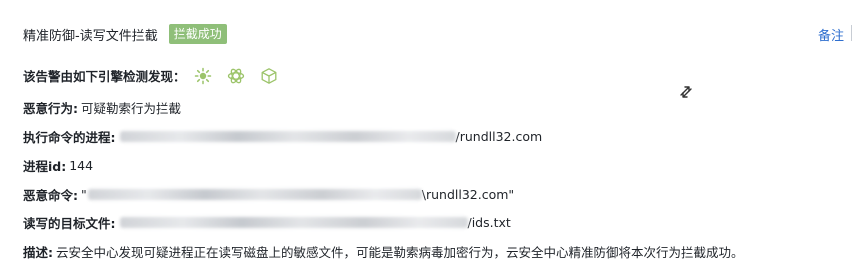  I want to click on cursor-icon, so click(686, 92).